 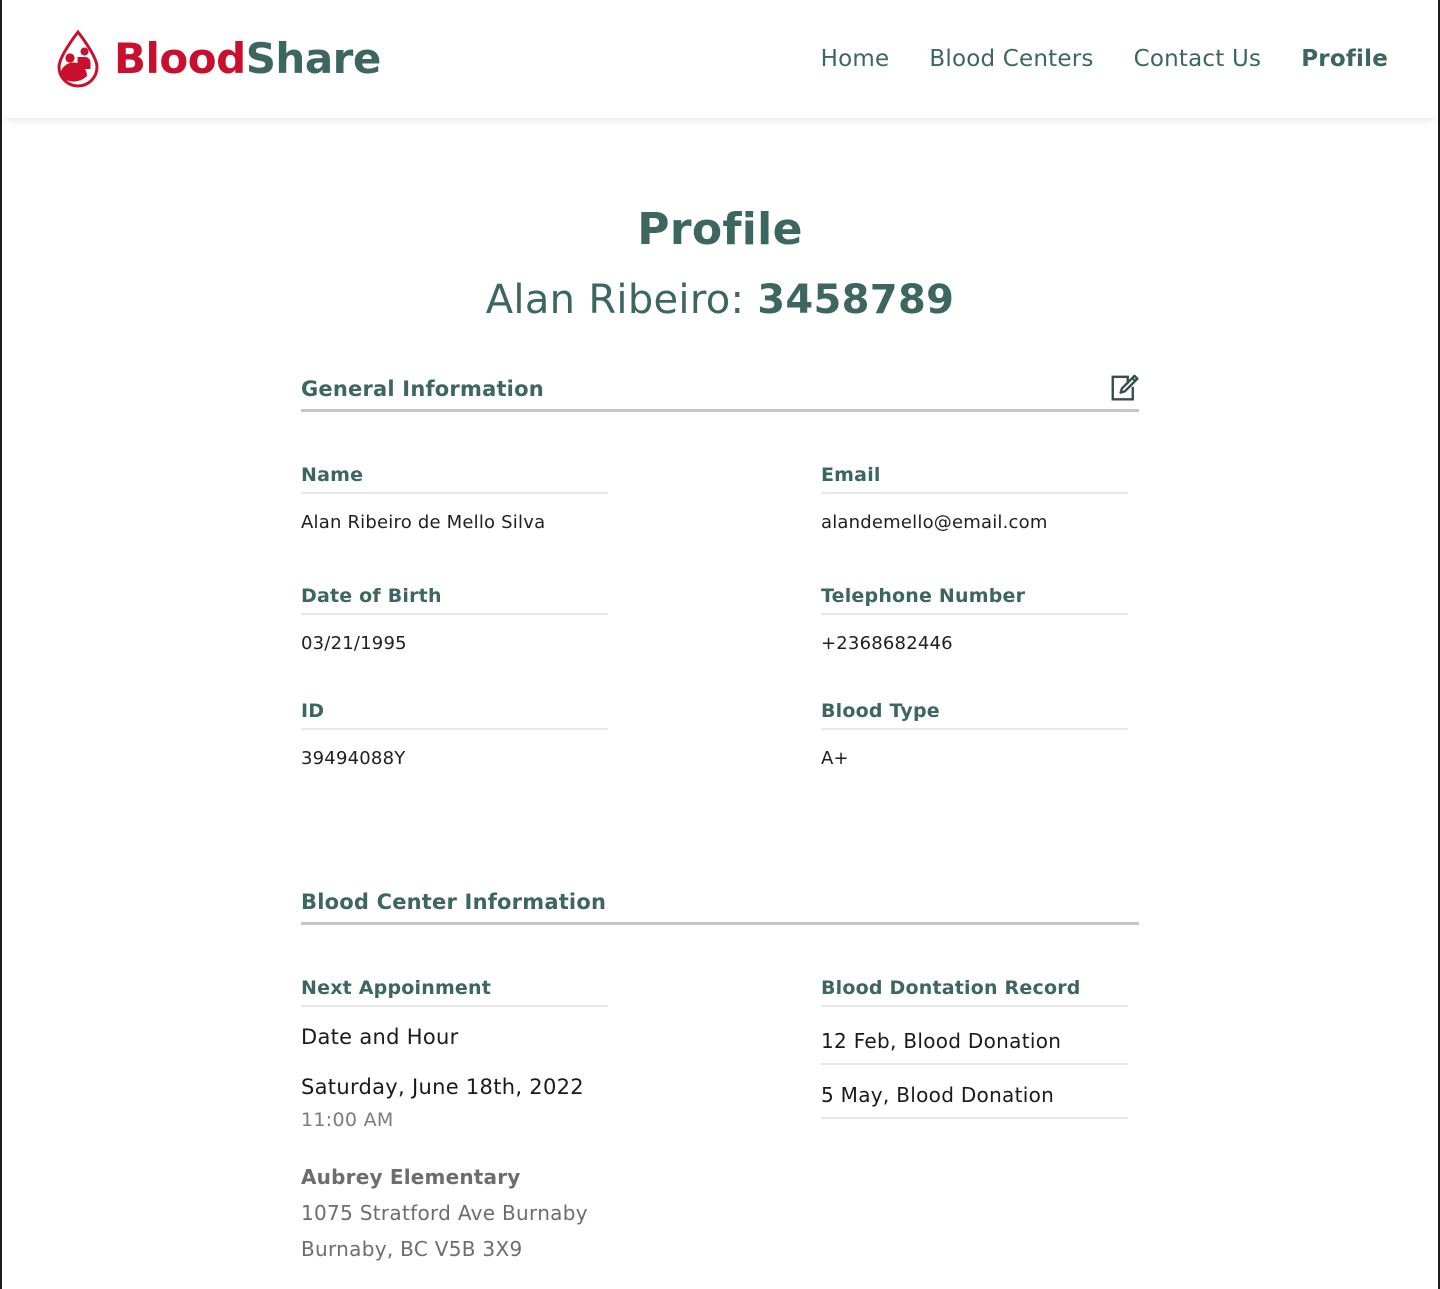 I want to click on next-appointment-date: Saturday, June 18th, 2022, so click(x=442, y=1087).